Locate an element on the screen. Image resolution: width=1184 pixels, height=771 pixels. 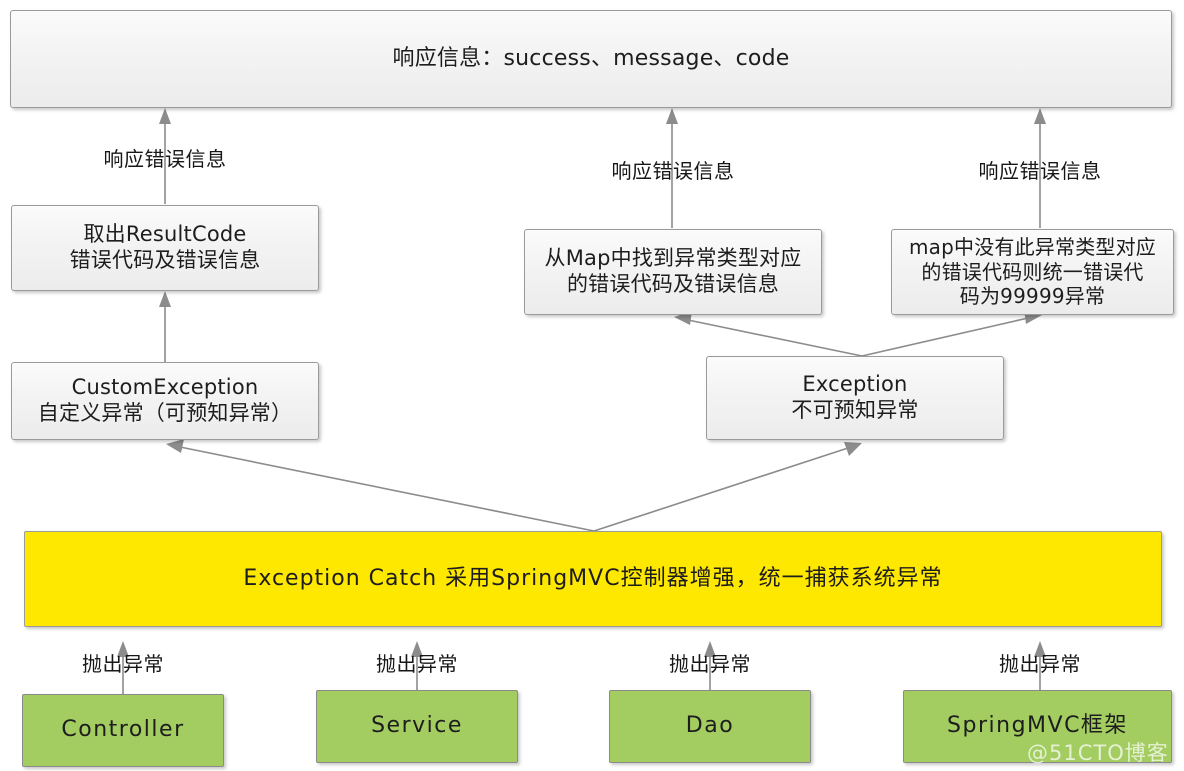
map-lookup-handler-label: 从Map中找到异常类型对应 的错误代码及错误信息 is located at coordinates (673, 271).